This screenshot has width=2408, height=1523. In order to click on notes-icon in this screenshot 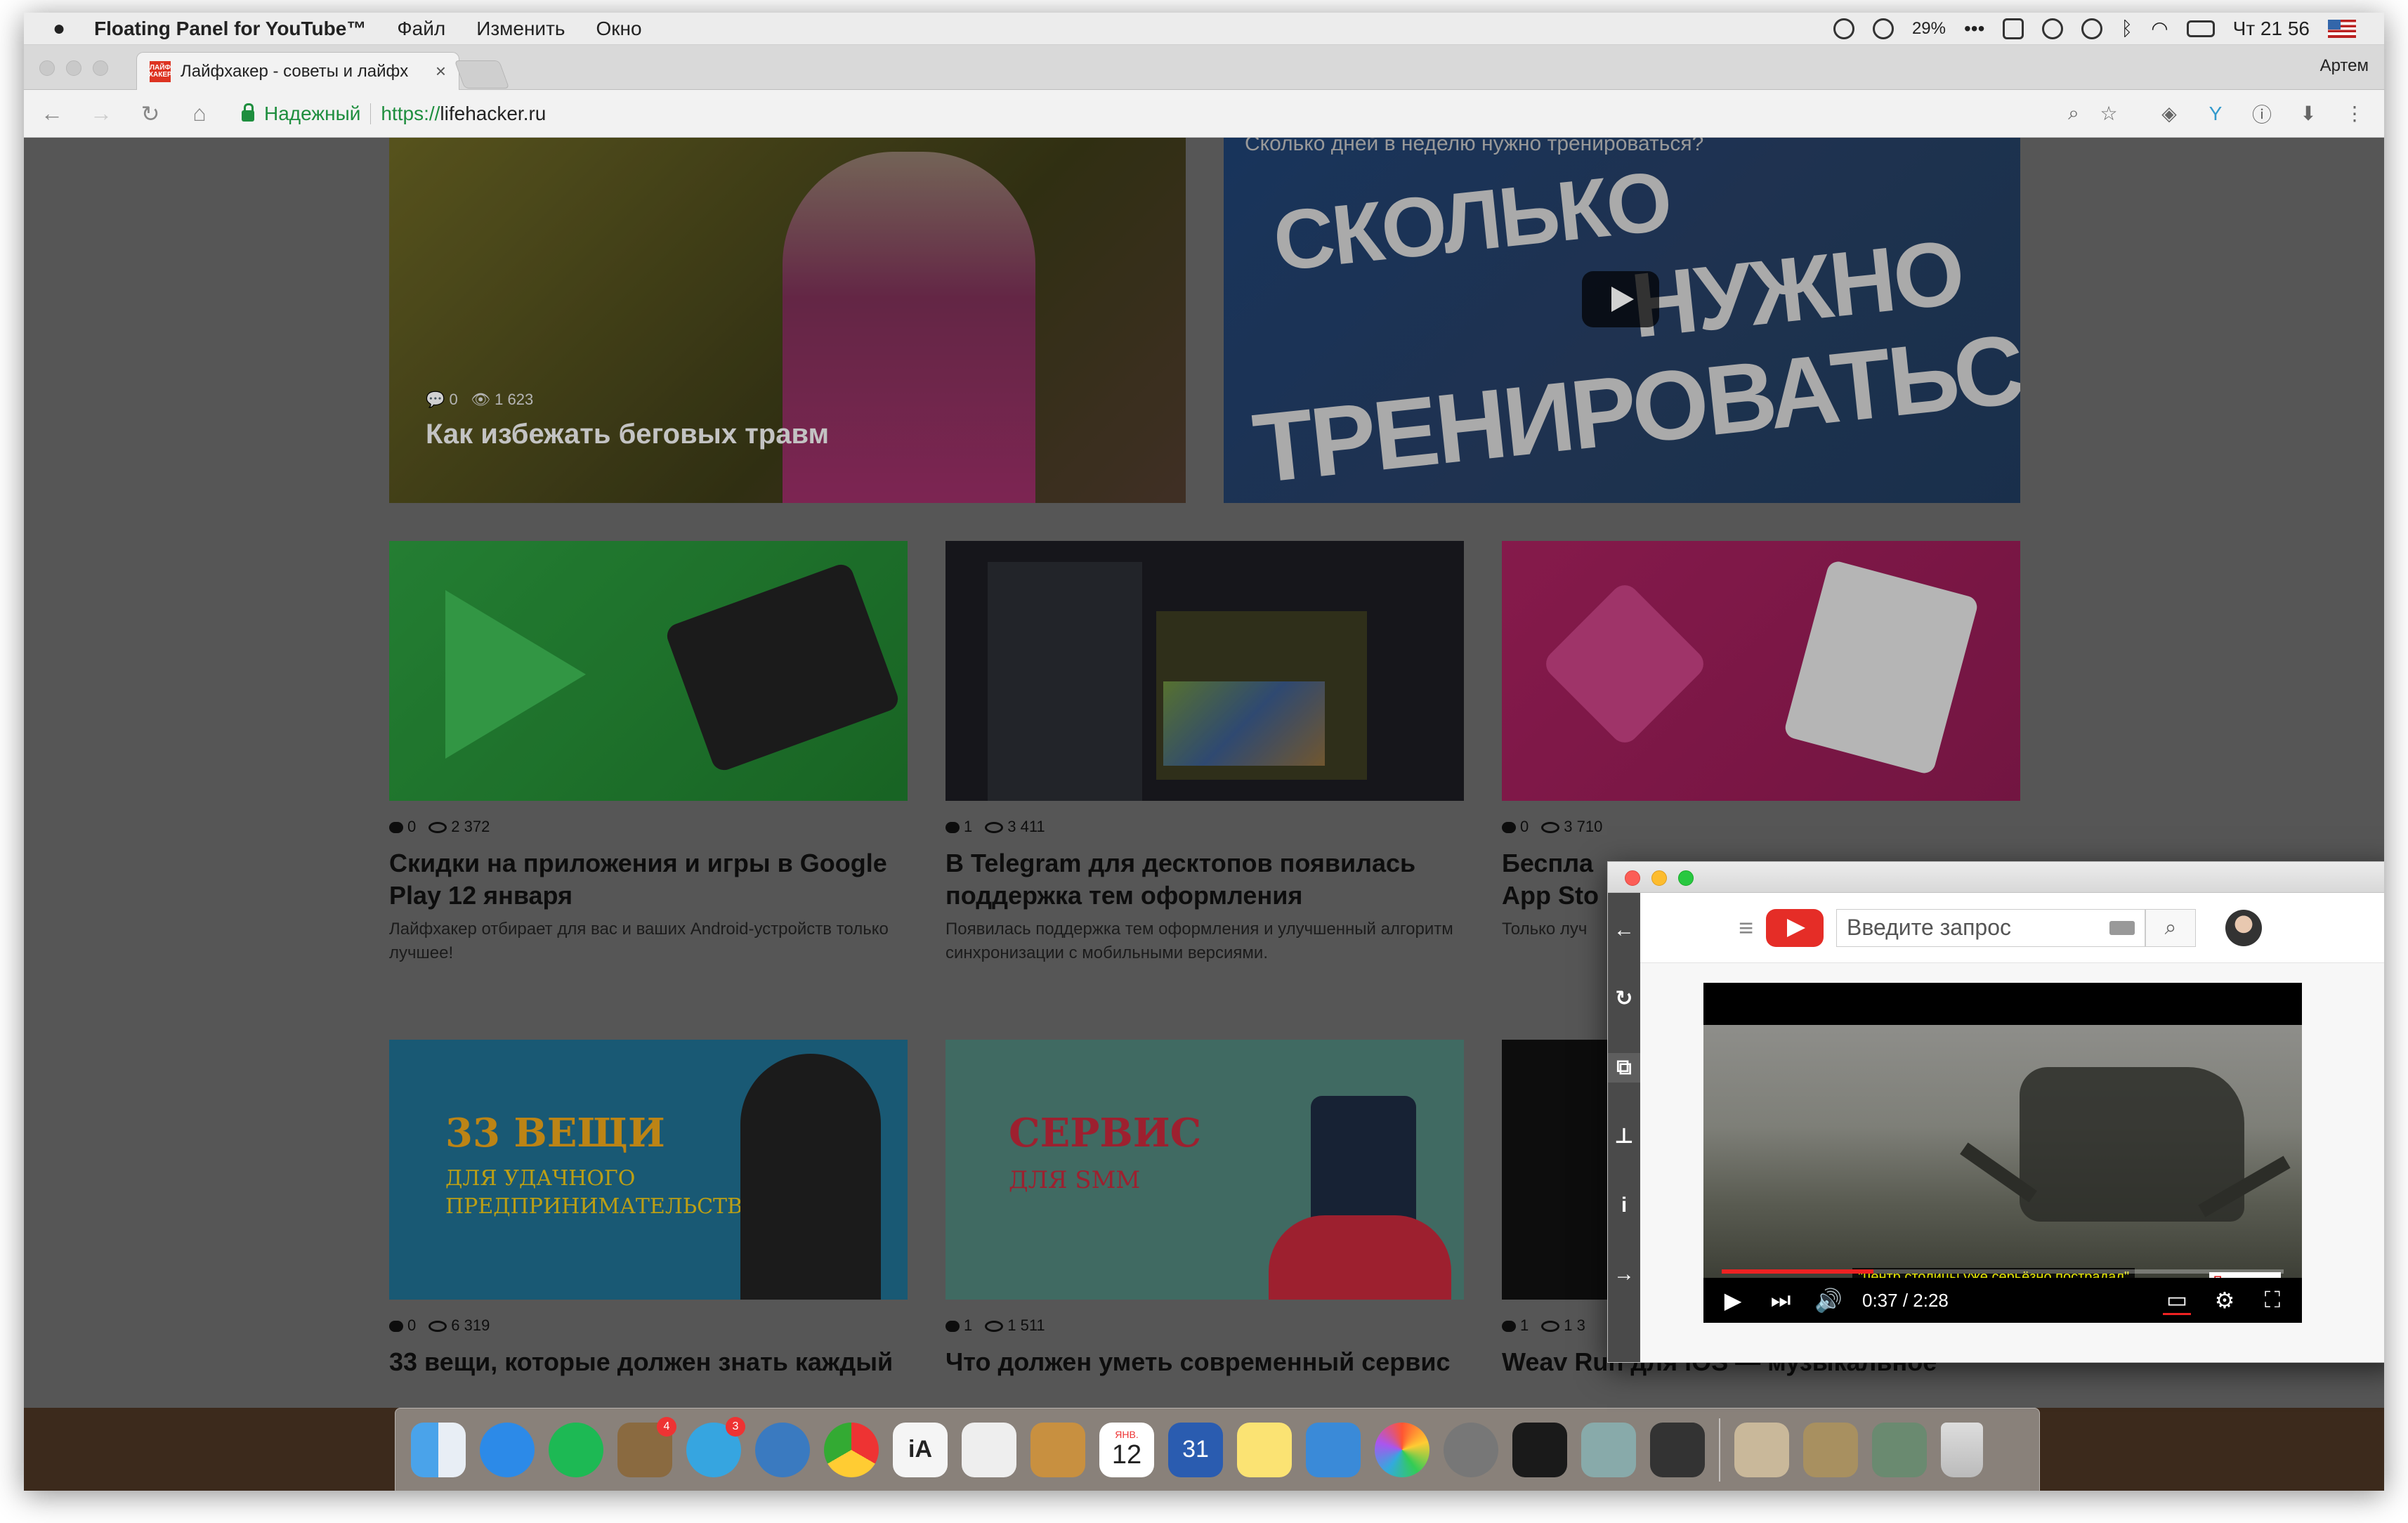, I will do `click(1264, 1449)`.